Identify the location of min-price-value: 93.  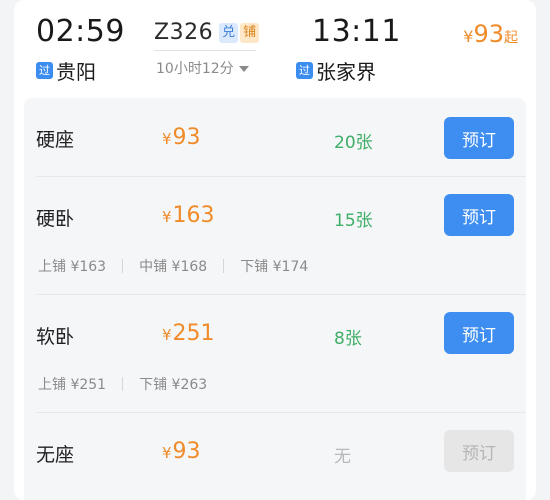
(488, 34).